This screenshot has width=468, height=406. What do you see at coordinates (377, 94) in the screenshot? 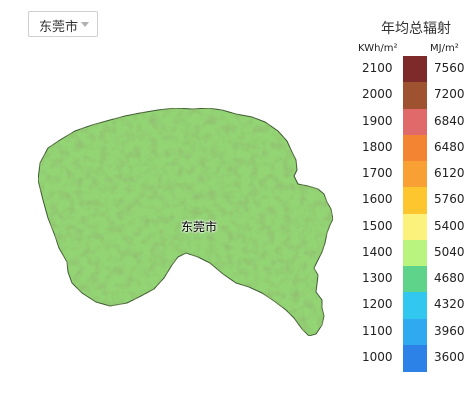
I see `legend-tick-kwh: 2000` at bounding box center [377, 94].